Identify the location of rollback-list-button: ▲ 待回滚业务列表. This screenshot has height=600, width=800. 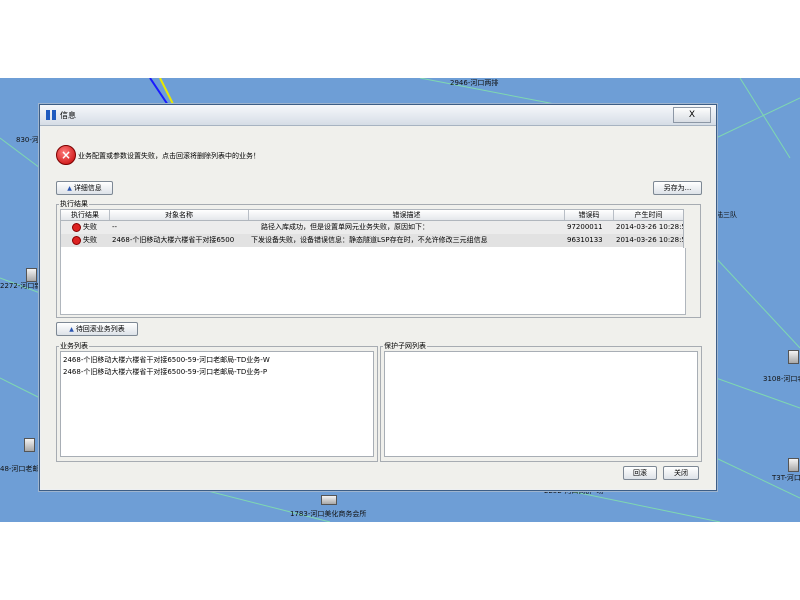
(97, 329).